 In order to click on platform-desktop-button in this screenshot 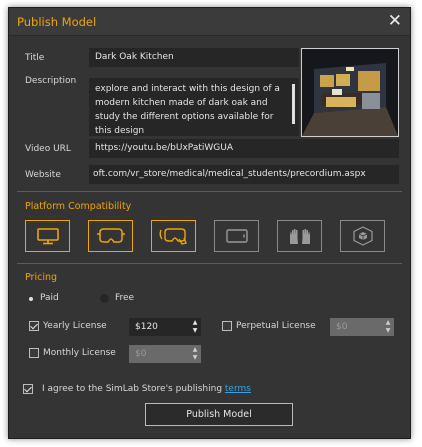, I will do `click(47, 236)`.